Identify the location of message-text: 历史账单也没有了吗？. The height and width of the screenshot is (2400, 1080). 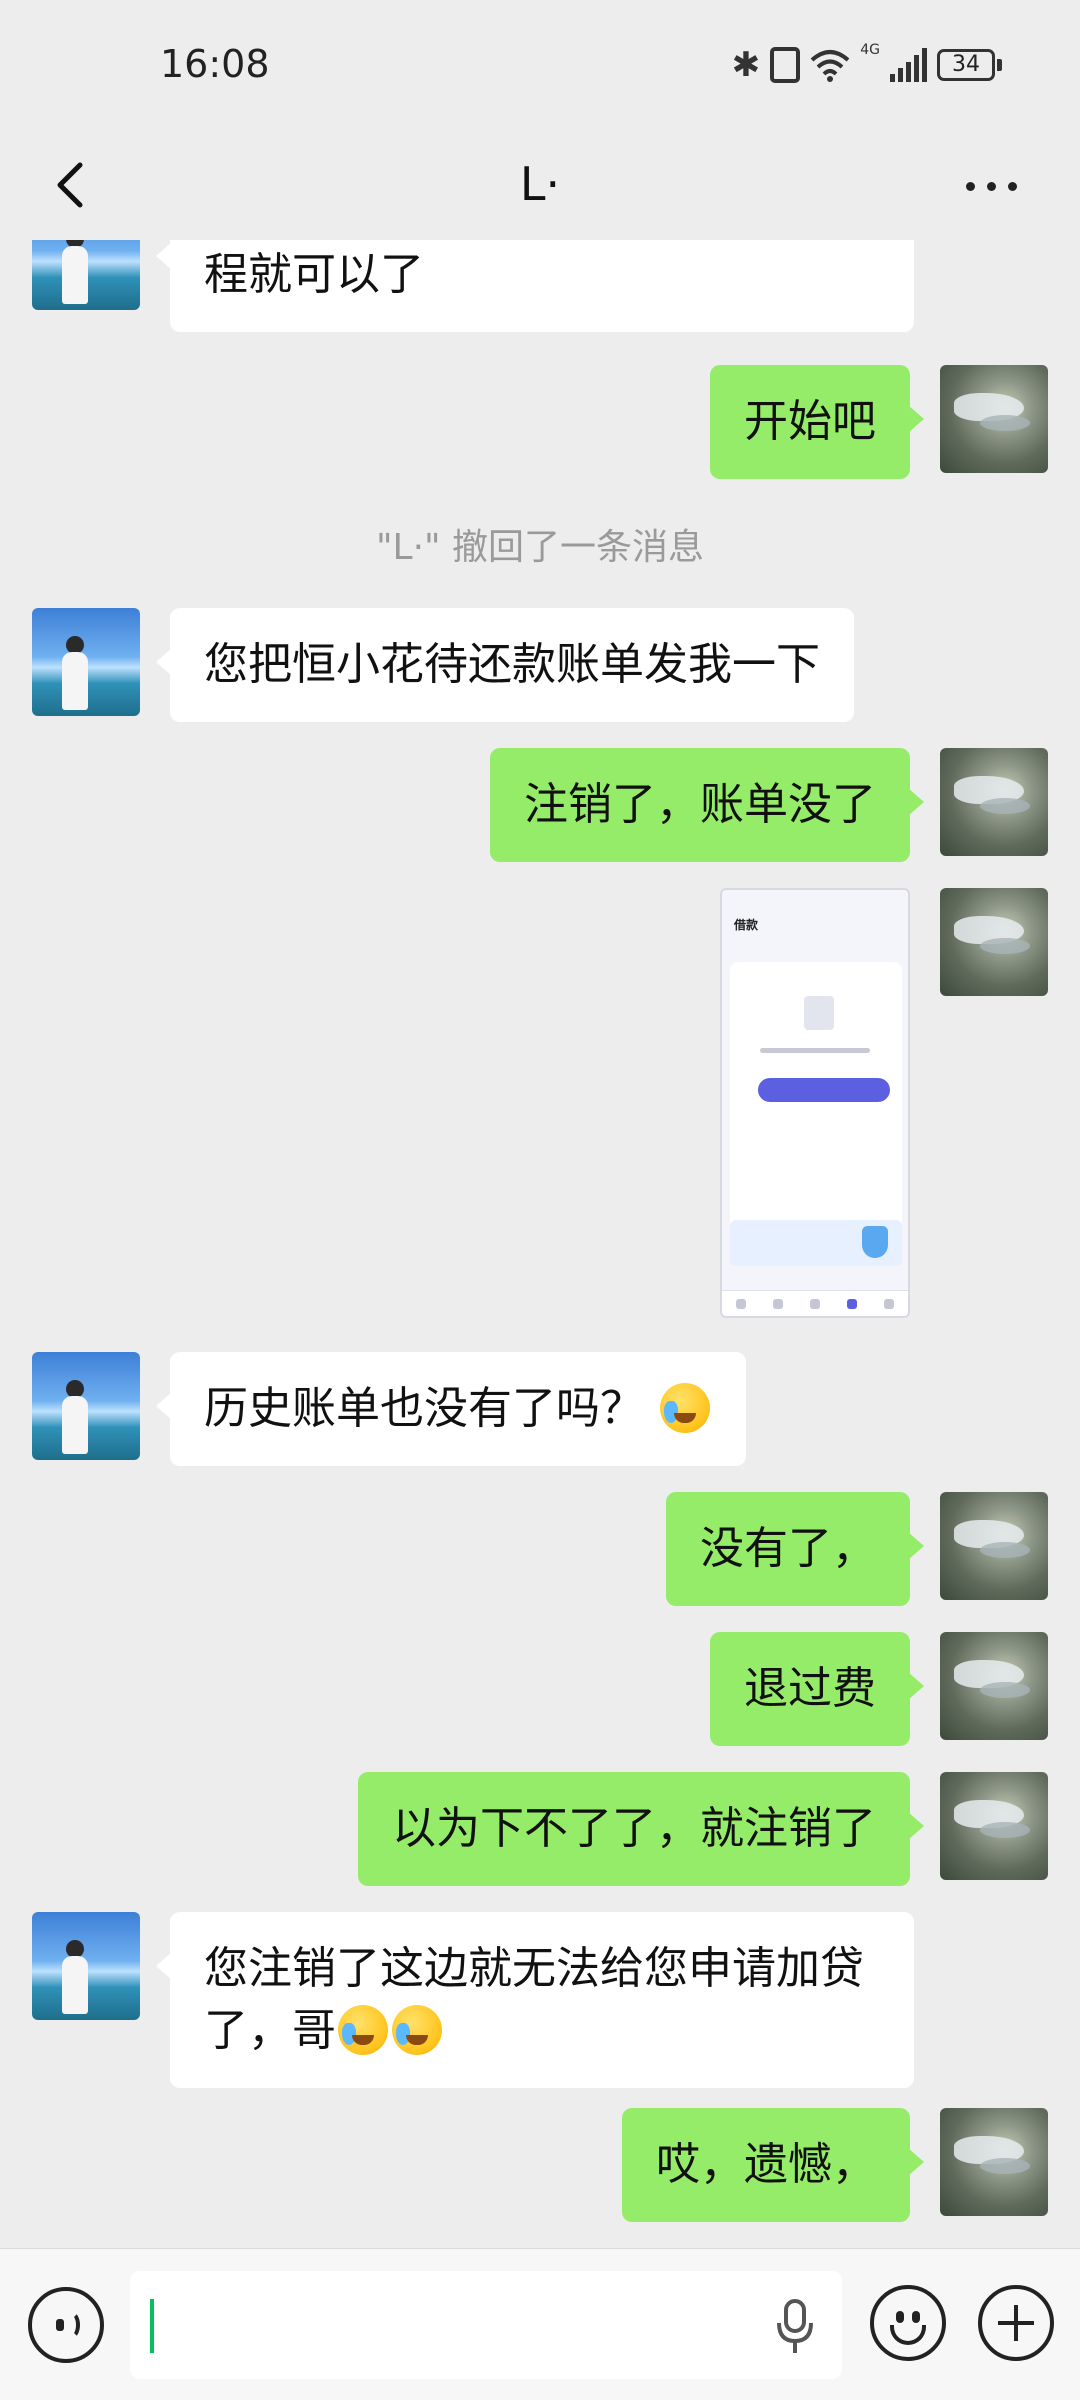
(424, 1408).